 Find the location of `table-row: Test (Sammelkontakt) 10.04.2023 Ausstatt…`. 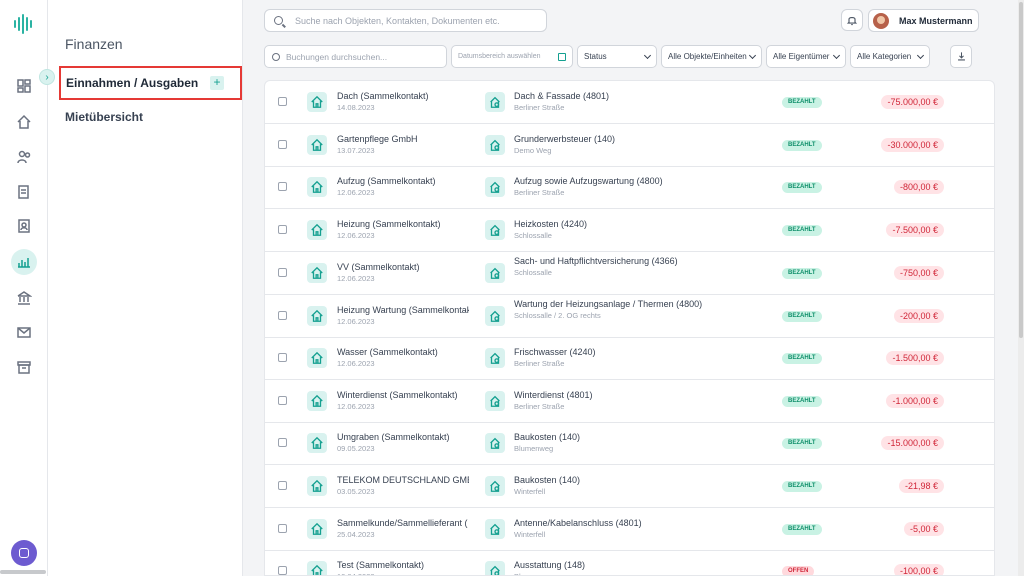

table-row: Test (Sammelkontakt) 10.04.2023 Ausstatt… is located at coordinates (629, 562).